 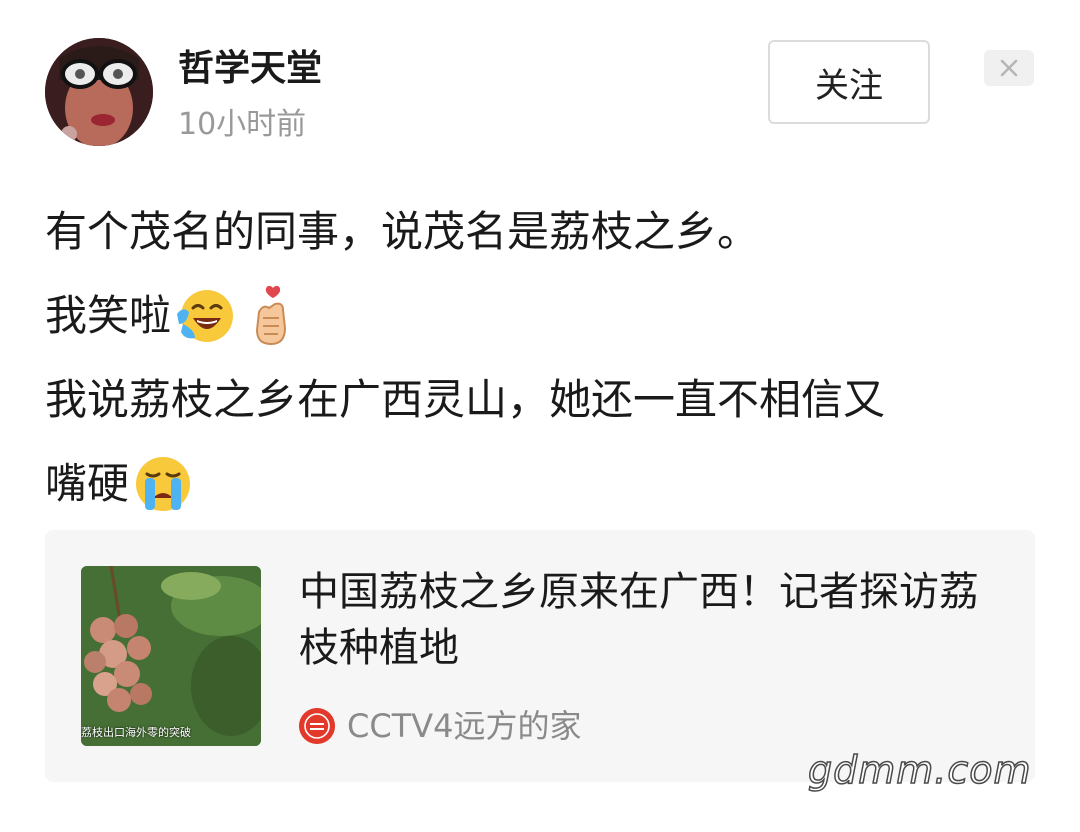 I want to click on lychee-image, so click(x=171, y=656).